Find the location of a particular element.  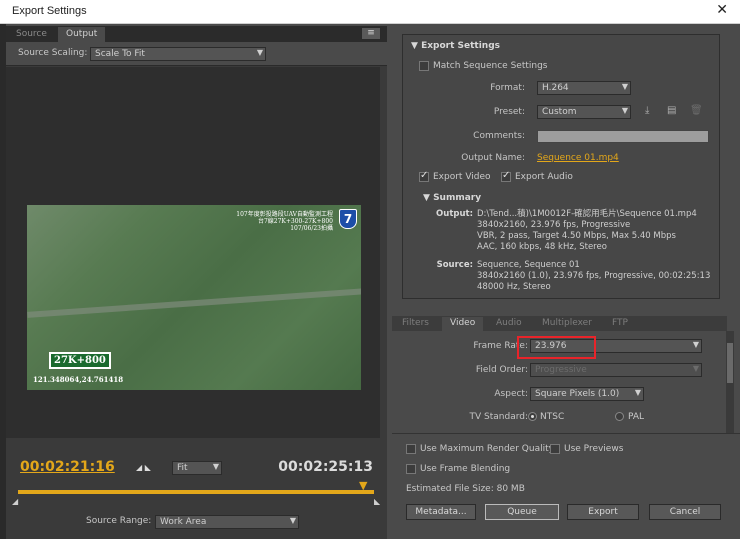

export-video-checkbox is located at coordinates (424, 176).